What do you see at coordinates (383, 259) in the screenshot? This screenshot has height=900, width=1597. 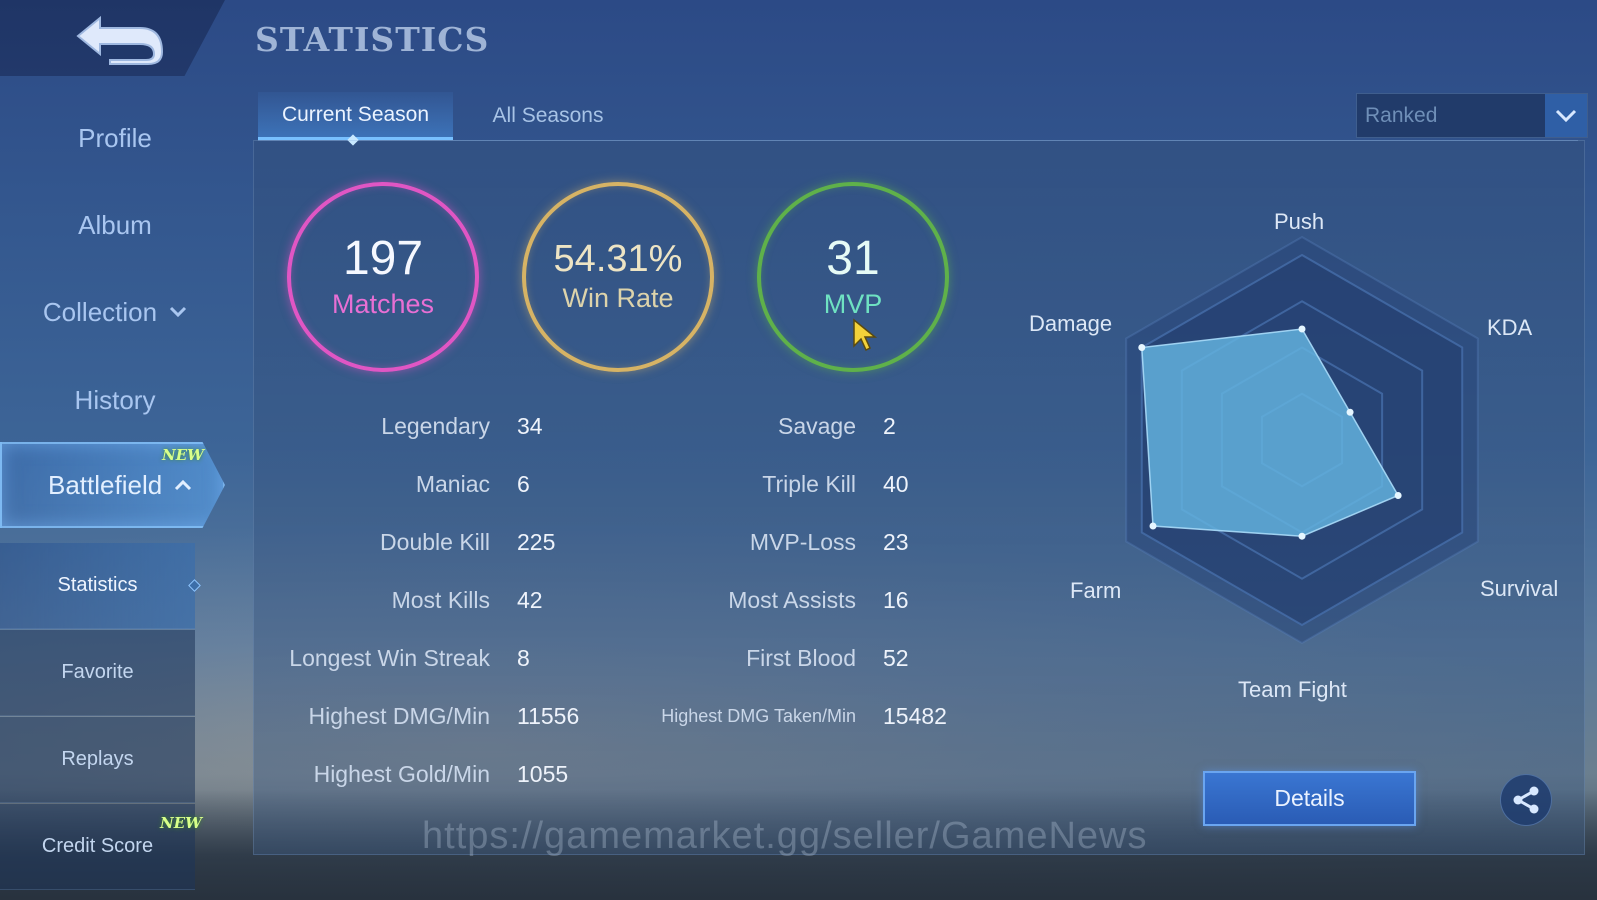 I see `matches-count: 197` at bounding box center [383, 259].